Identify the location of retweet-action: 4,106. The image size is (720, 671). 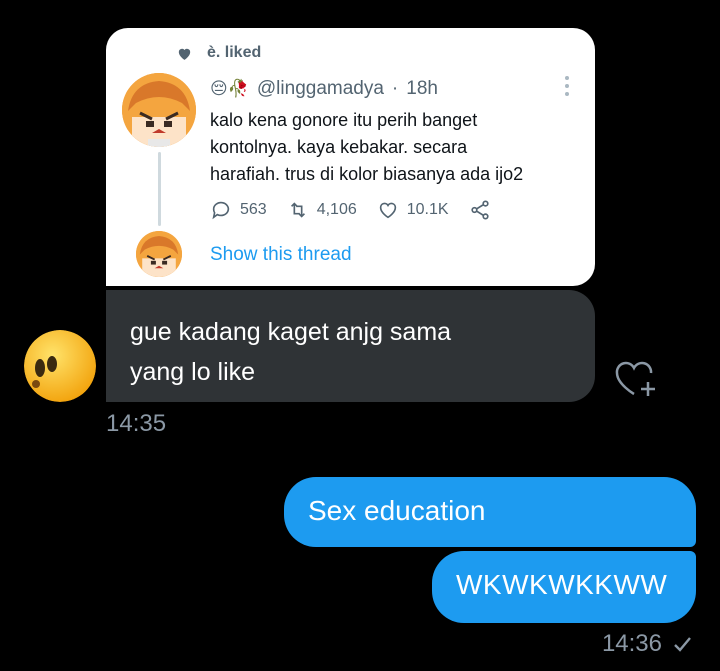
(322, 210).